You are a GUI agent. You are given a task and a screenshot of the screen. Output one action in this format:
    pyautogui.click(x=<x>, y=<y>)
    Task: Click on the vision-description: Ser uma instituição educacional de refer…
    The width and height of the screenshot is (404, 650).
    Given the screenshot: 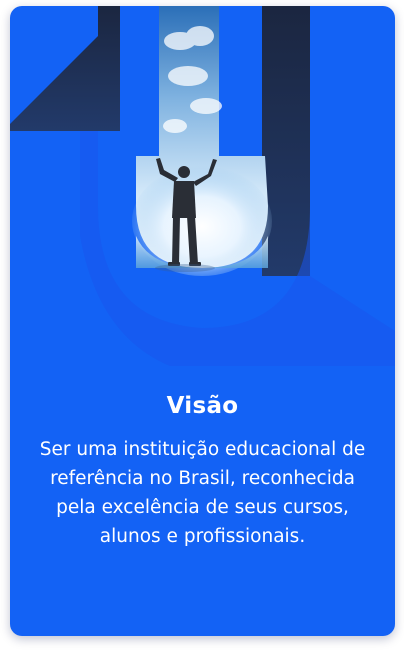 What is the action you would take?
    pyautogui.click(x=202, y=493)
    